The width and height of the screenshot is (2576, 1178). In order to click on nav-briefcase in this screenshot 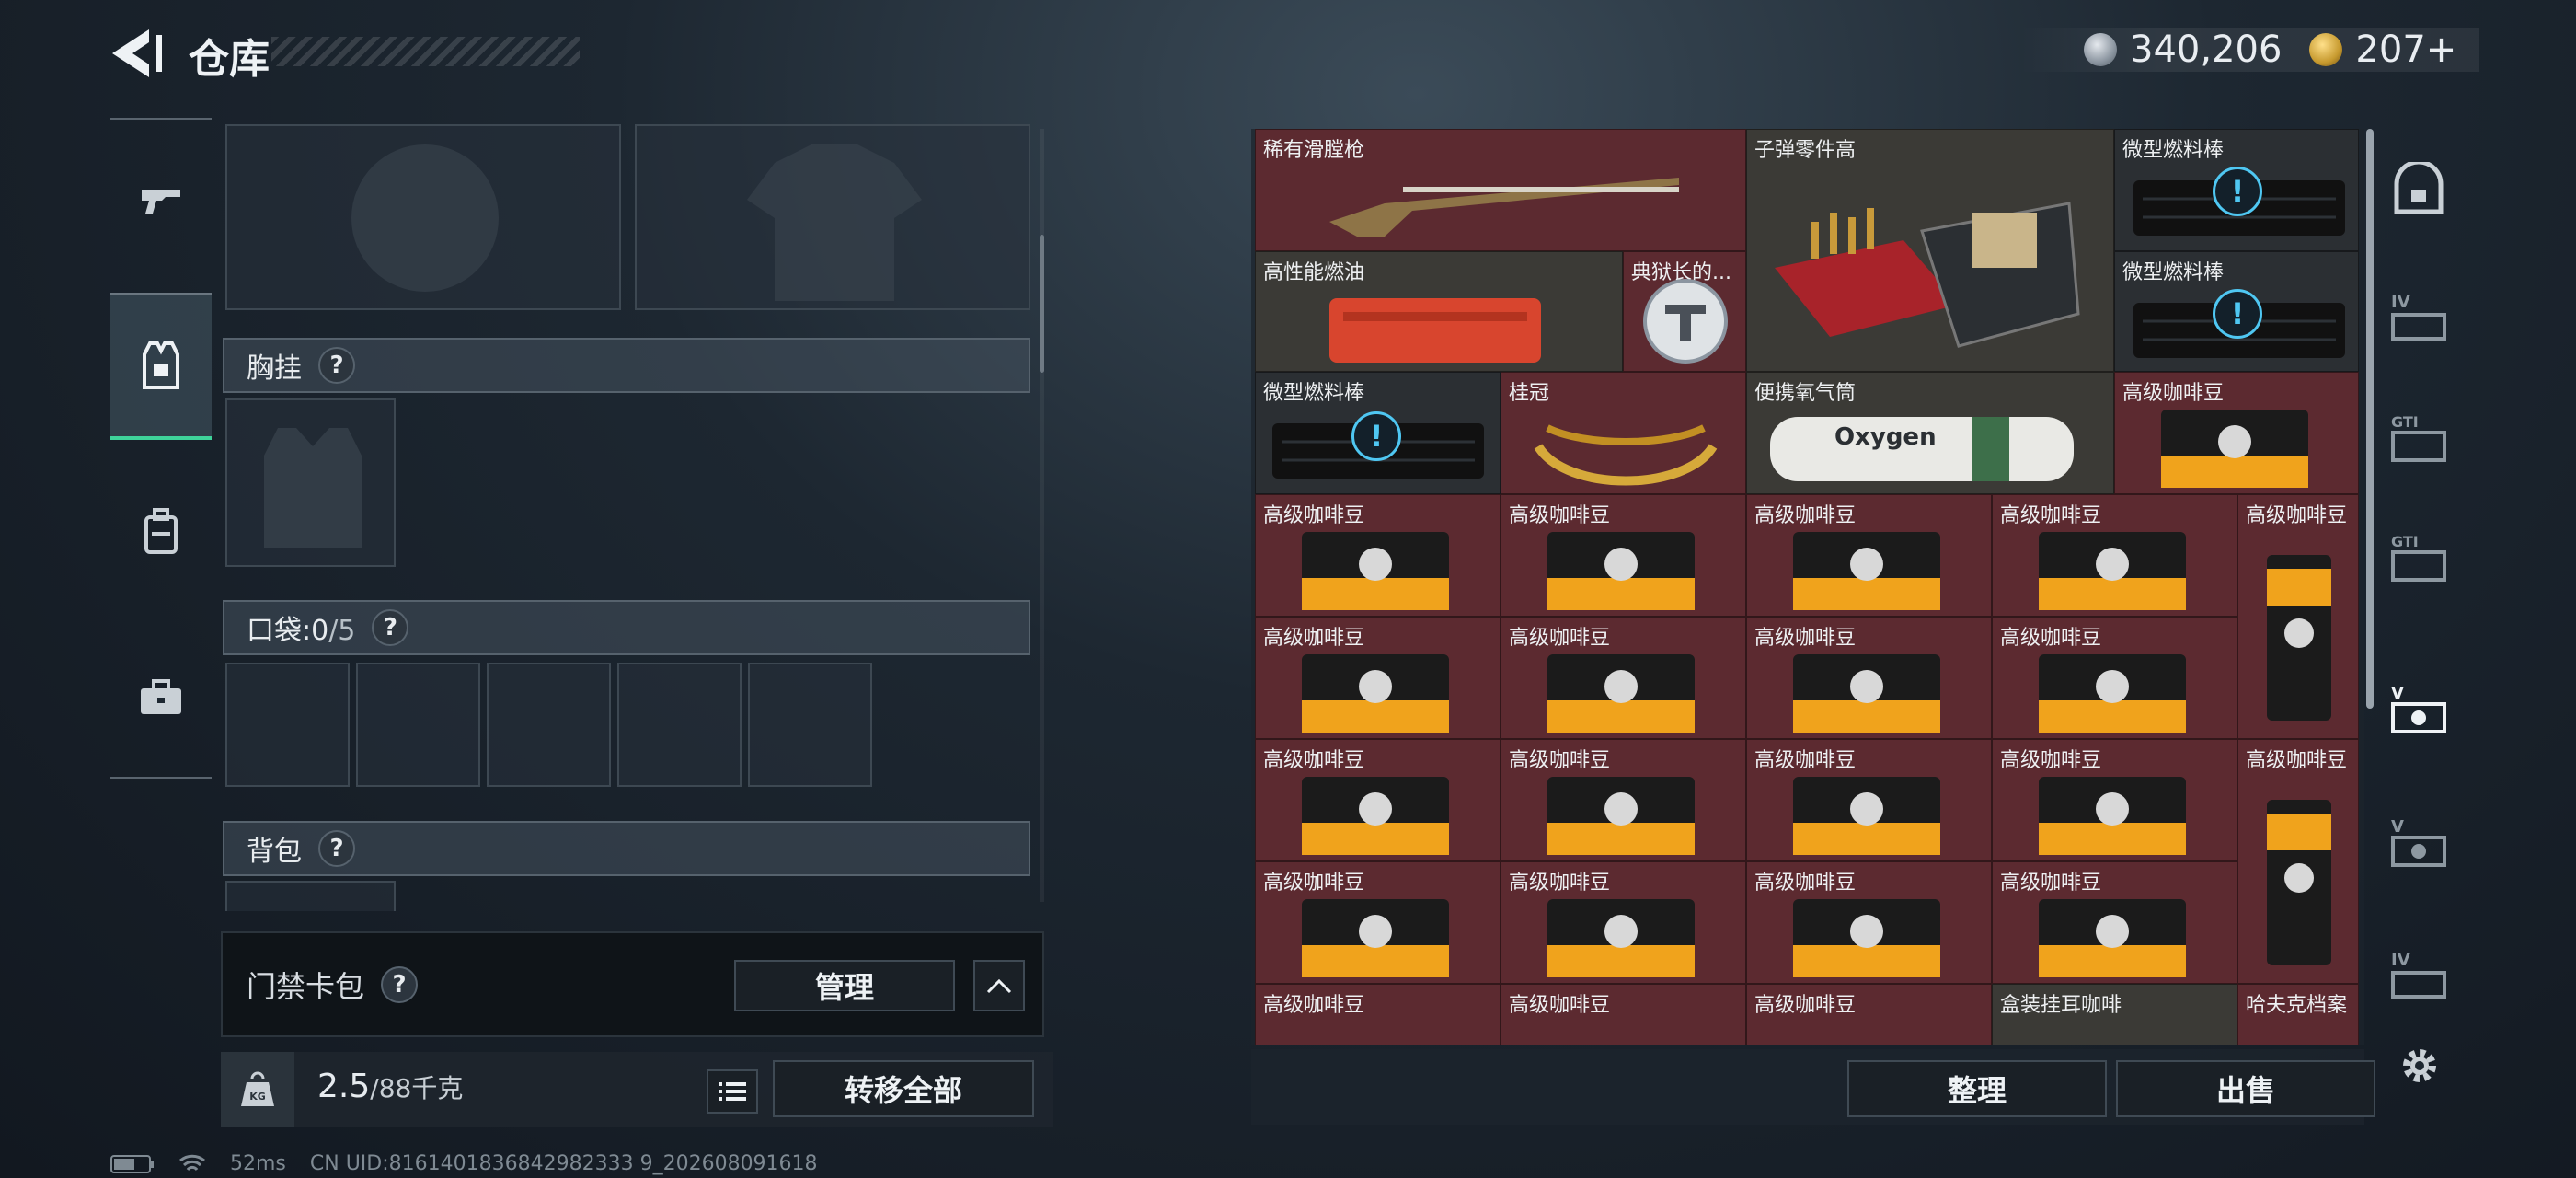, I will do `click(161, 697)`.